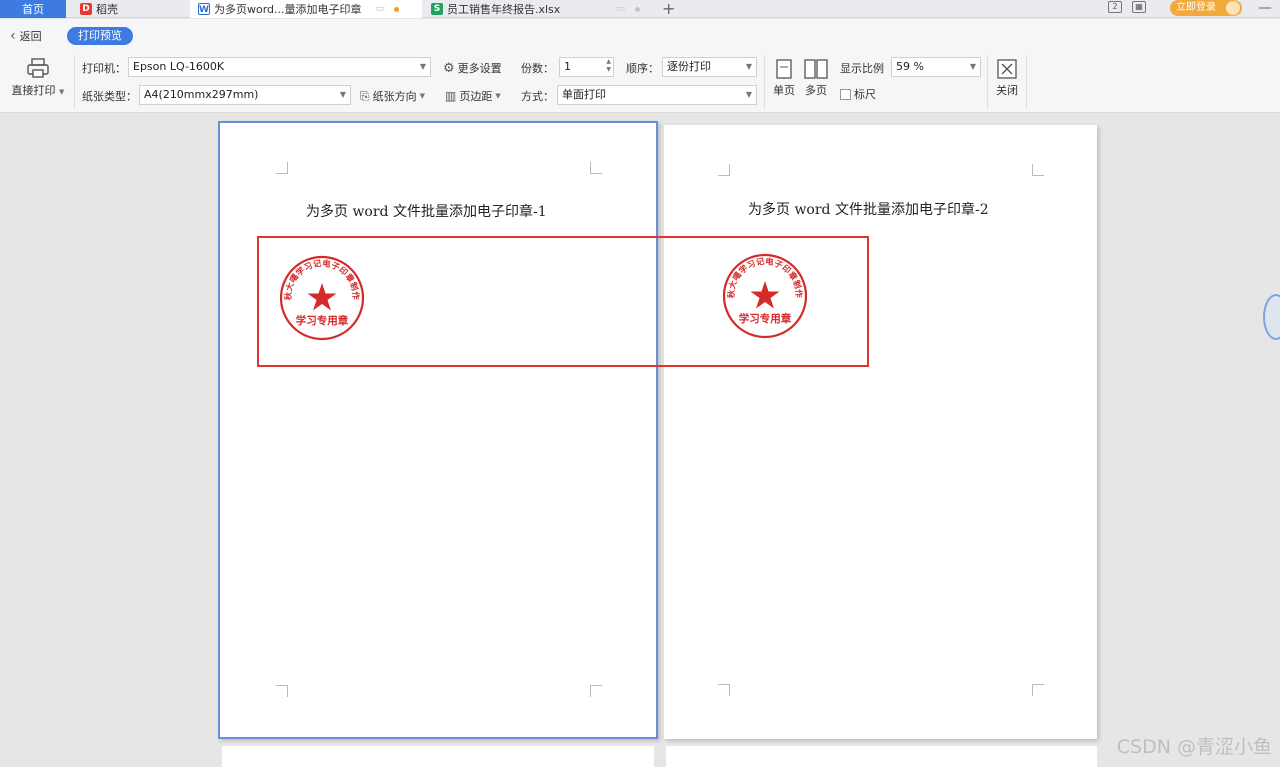 The image size is (1280, 767). I want to click on copies-value: 1, so click(567, 66).